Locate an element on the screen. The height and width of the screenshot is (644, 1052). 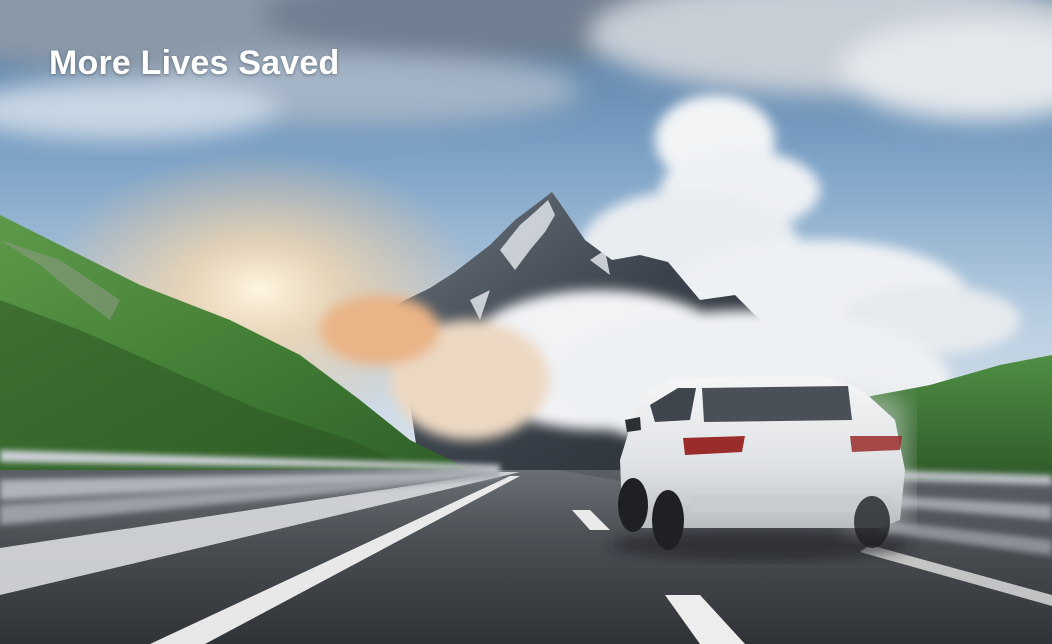
white-suv is located at coordinates (760, 468).